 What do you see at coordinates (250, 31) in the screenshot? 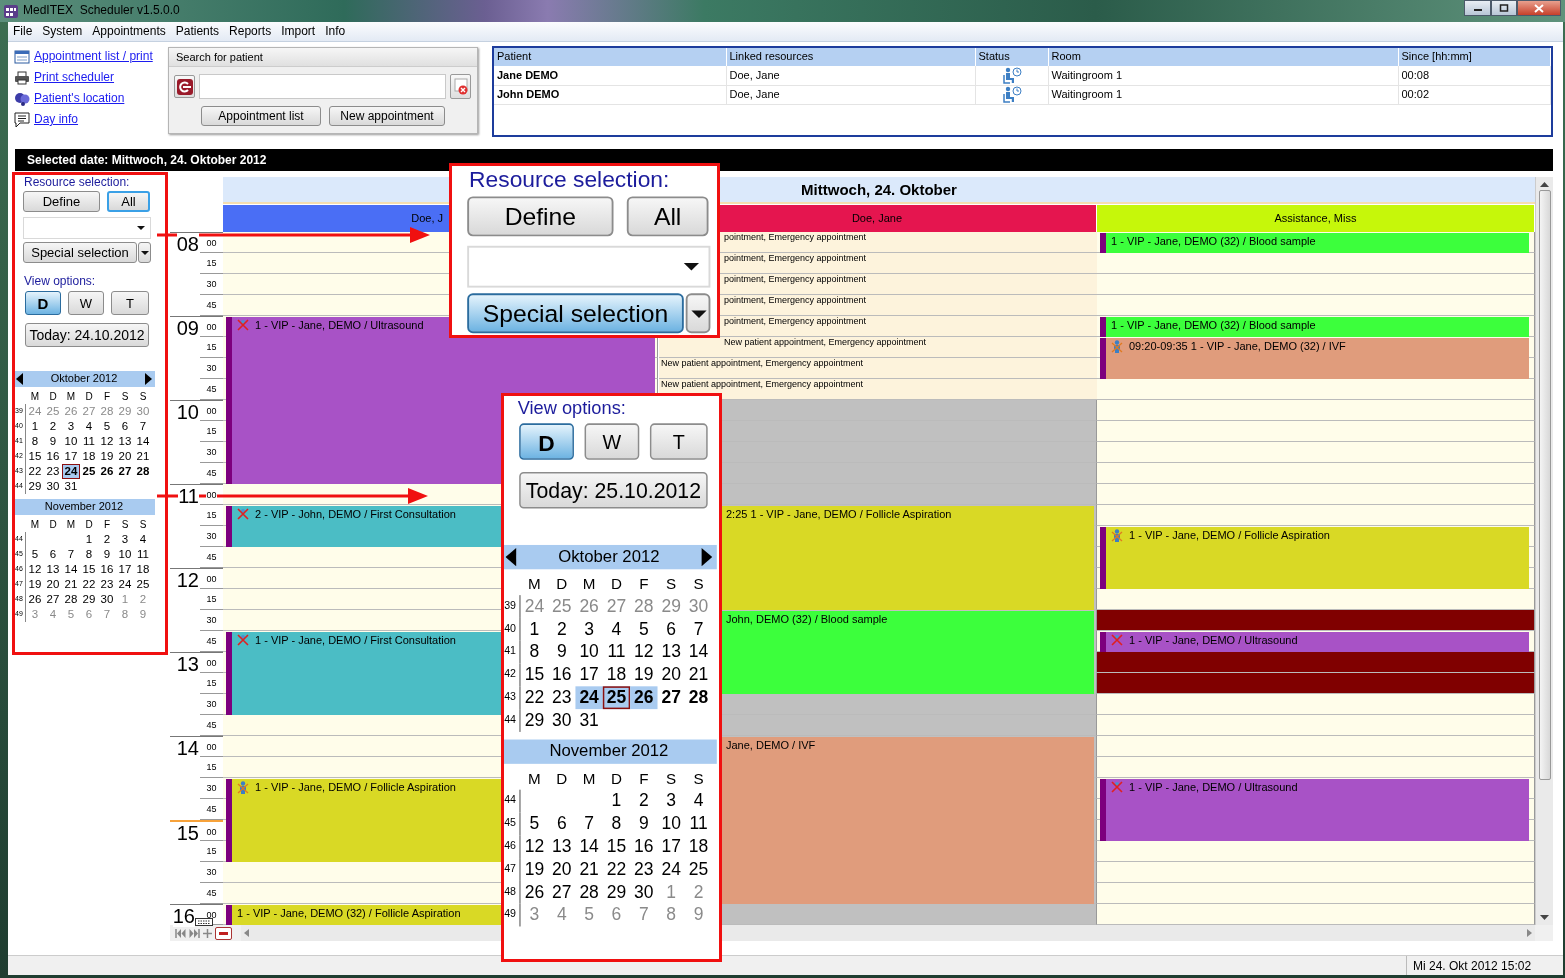
I see `menu-item: Reports` at bounding box center [250, 31].